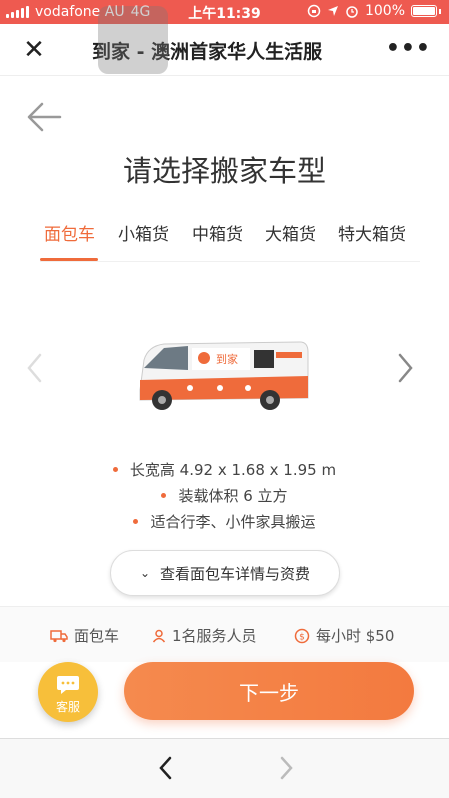 The width and height of the screenshot is (449, 798). I want to click on browser-forward-icon, so click(286, 768).